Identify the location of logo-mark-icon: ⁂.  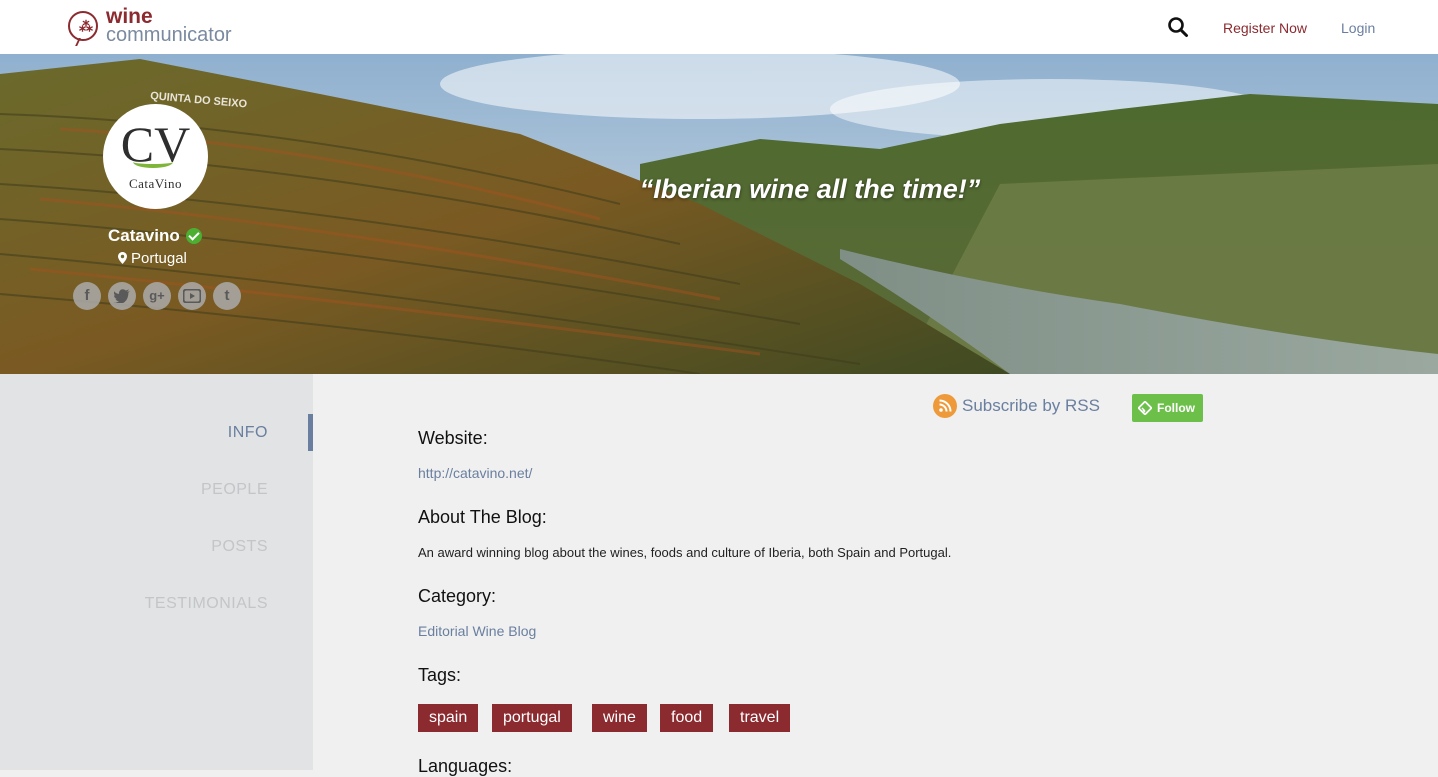
(83, 26).